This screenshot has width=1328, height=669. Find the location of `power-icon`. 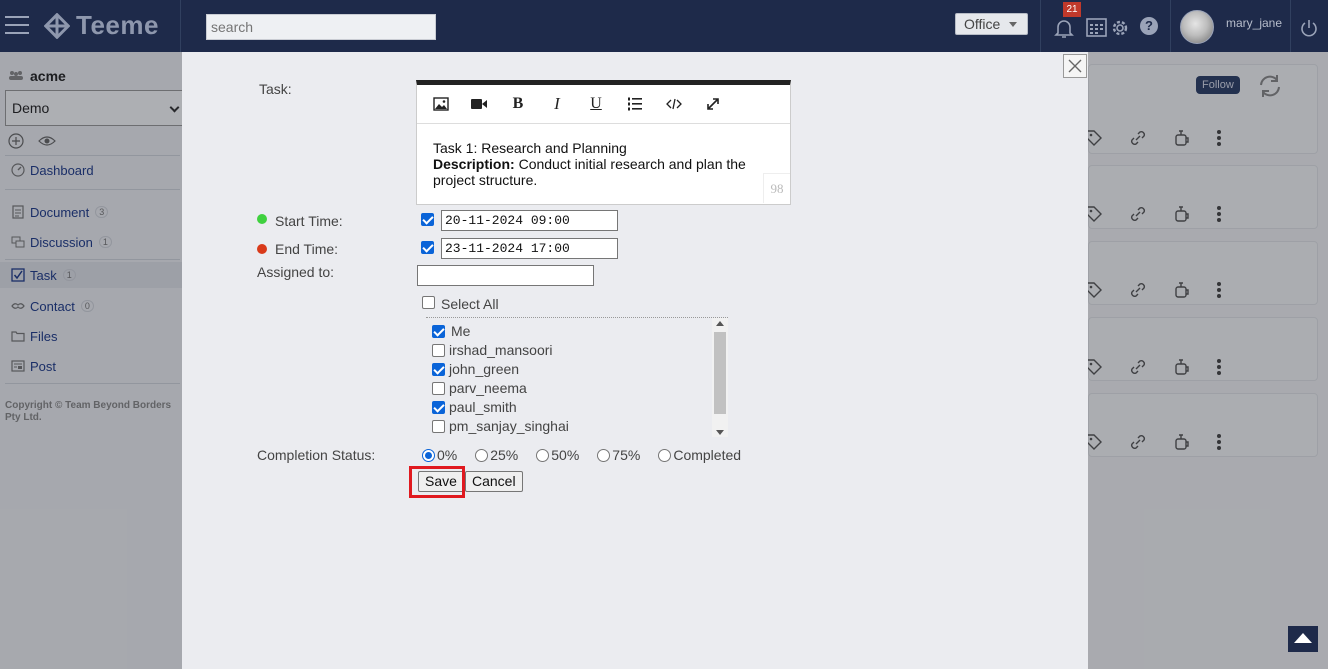

power-icon is located at coordinates (1309, 28).